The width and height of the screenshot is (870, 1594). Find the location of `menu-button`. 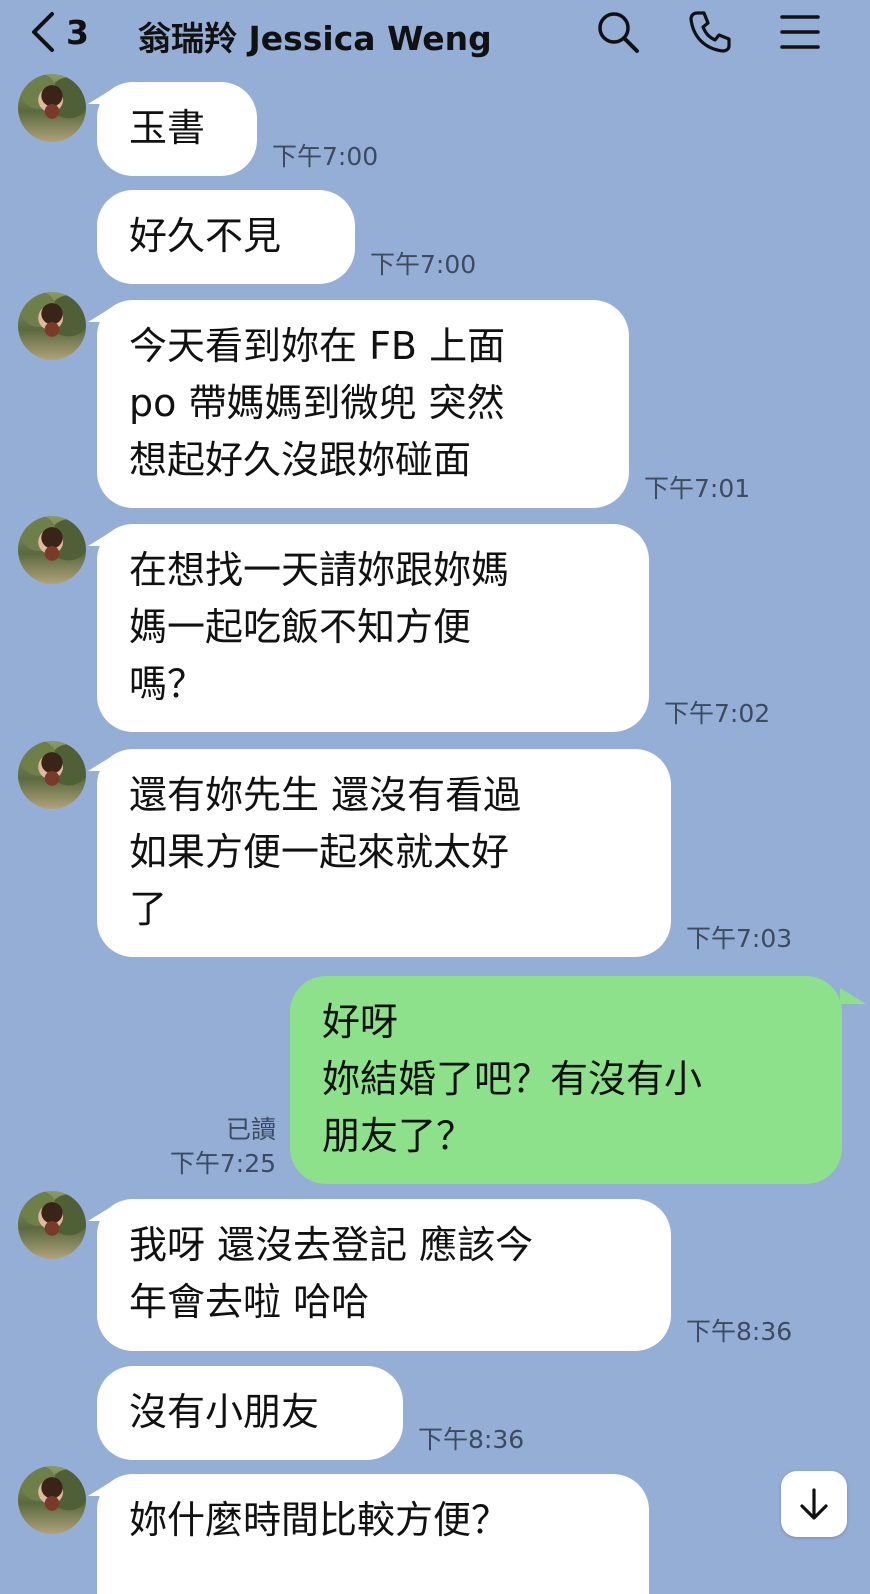

menu-button is located at coordinates (800, 32).